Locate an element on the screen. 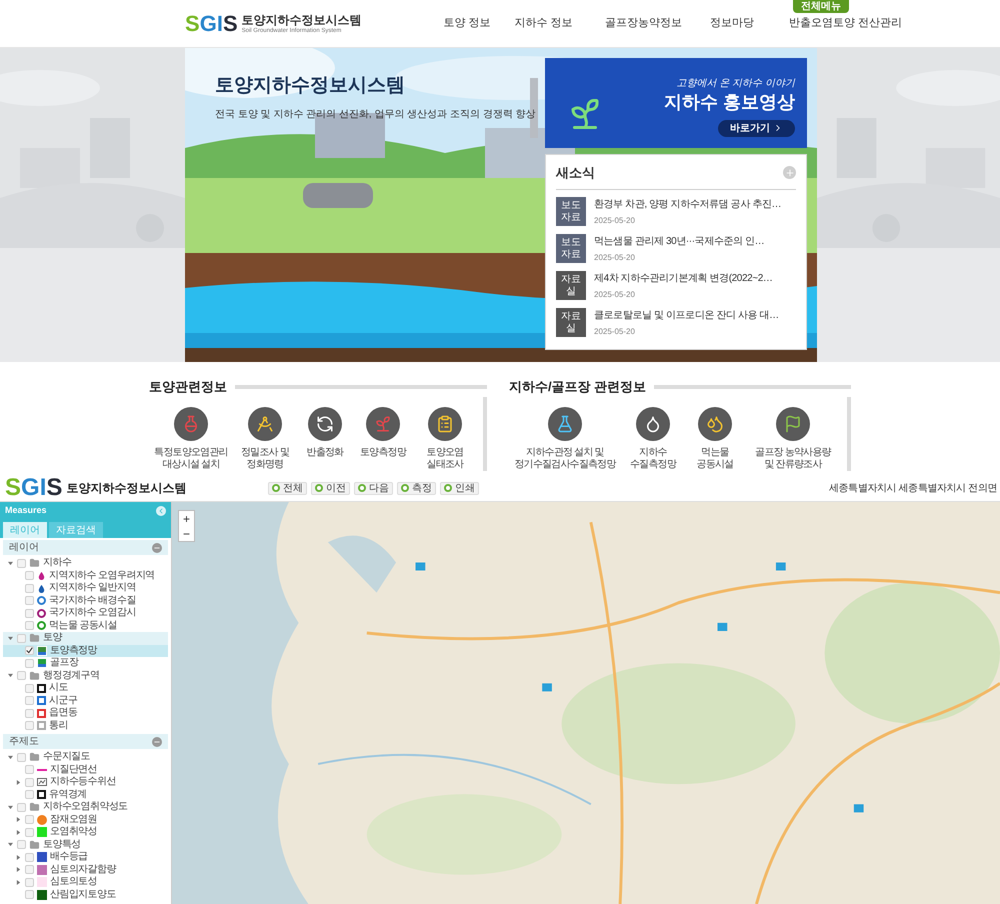  flask-icon is located at coordinates (191, 423).